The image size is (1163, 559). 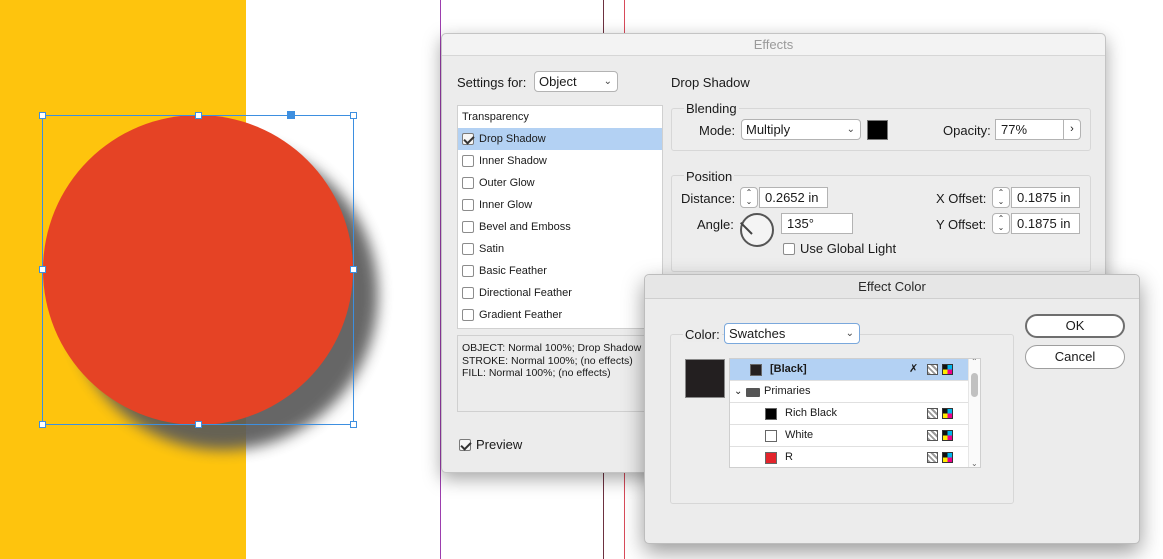 I want to click on summary-stroke: STROKE: Normal 100%; (no effects), so click(x=547, y=360).